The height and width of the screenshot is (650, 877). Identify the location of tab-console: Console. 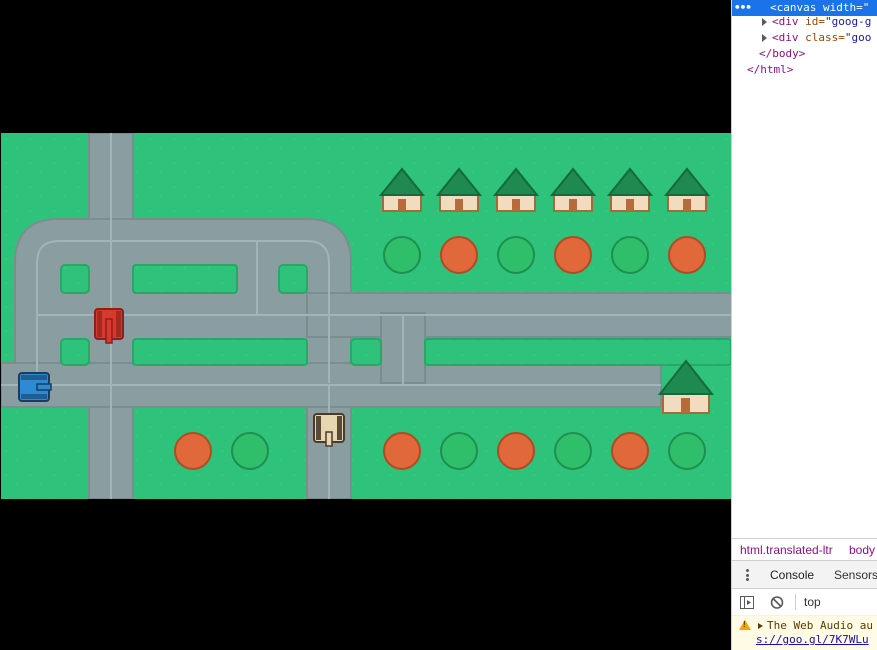
(792, 576).